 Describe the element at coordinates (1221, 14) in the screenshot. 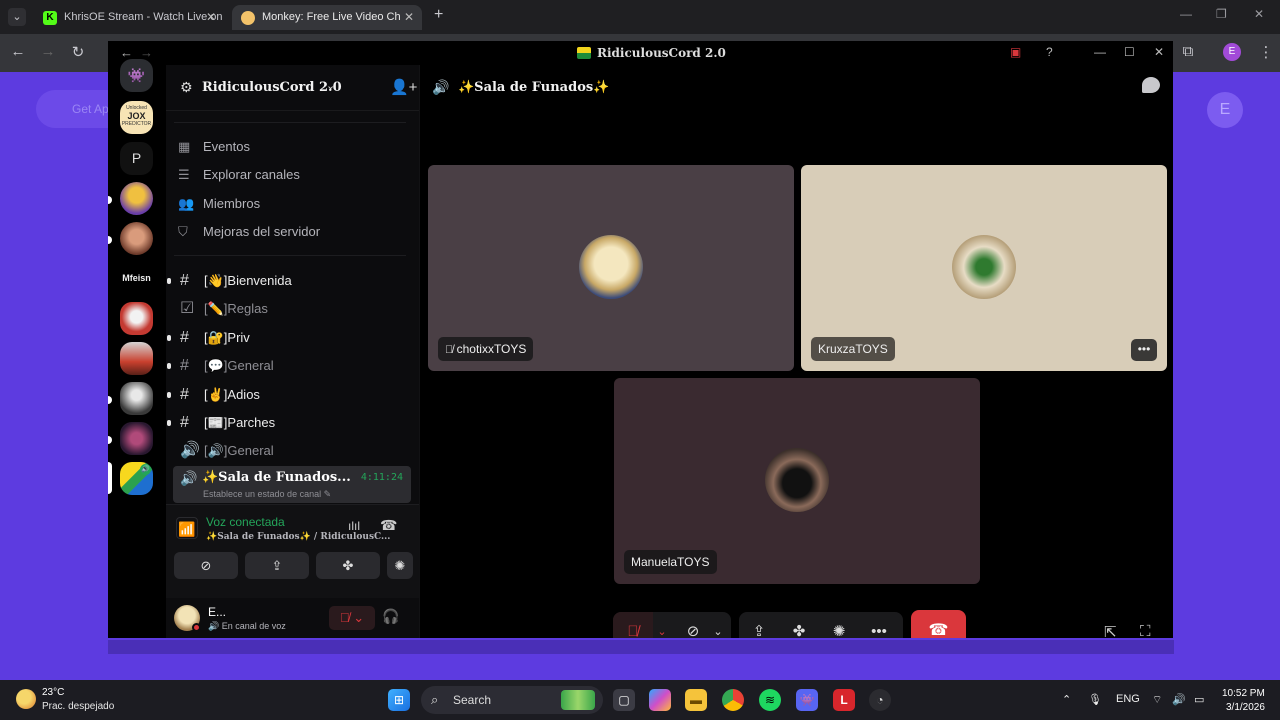

I see `maximize-icon: ❐` at that location.